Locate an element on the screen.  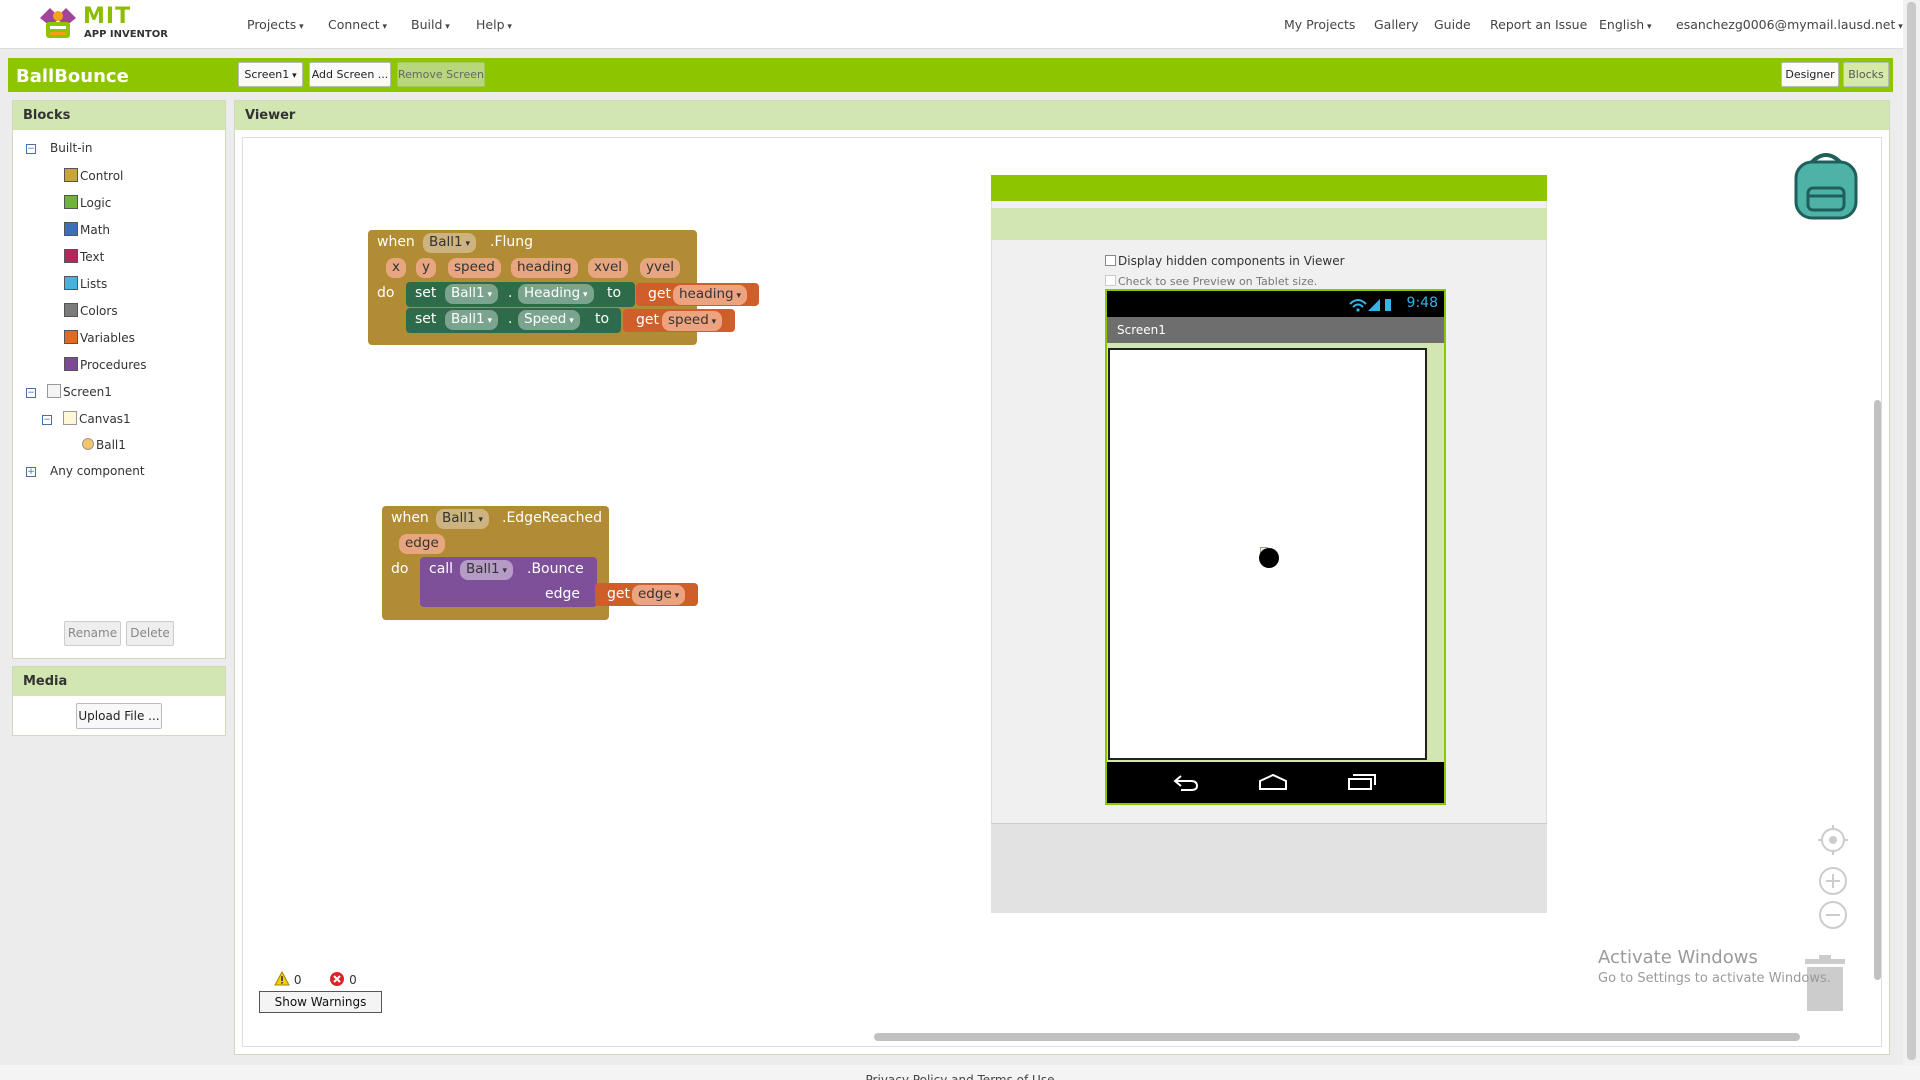
page-vertical-scrollbar is located at coordinates (1911, 531).